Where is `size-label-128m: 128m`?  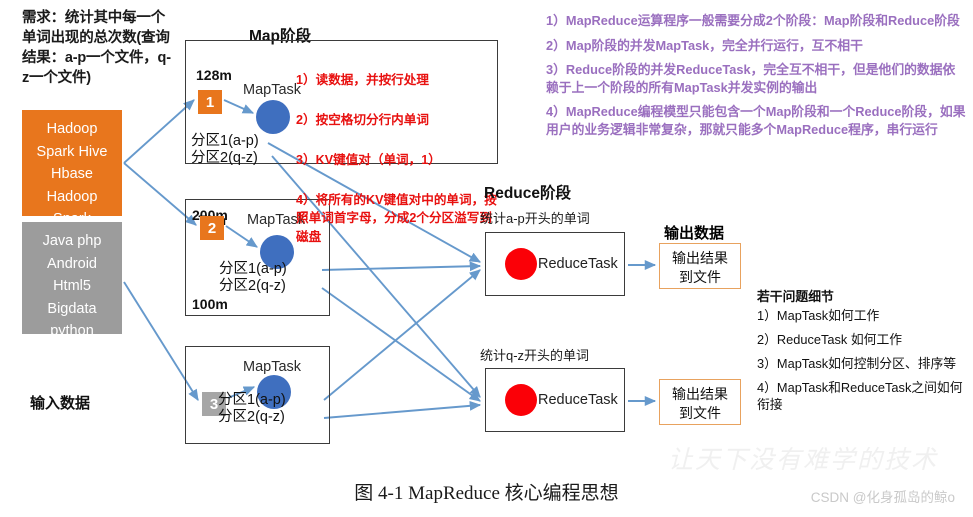
size-label-128m: 128m is located at coordinates (214, 75).